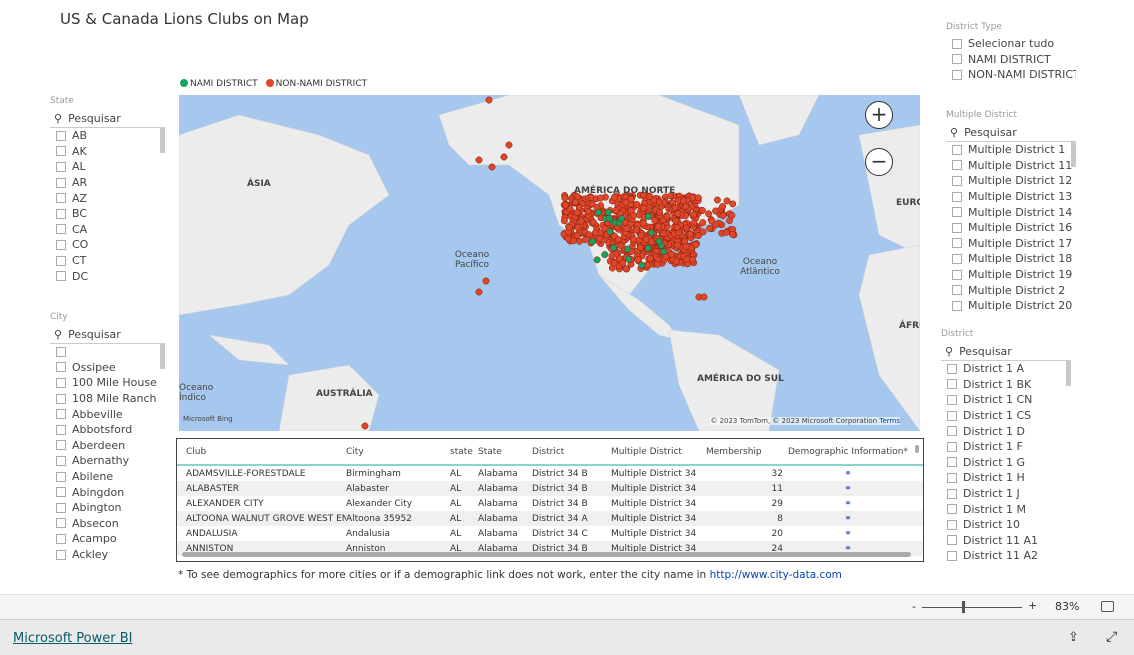  What do you see at coordinates (1011, 228) in the screenshot?
I see `slicer-item: Multiple District 16` at bounding box center [1011, 228].